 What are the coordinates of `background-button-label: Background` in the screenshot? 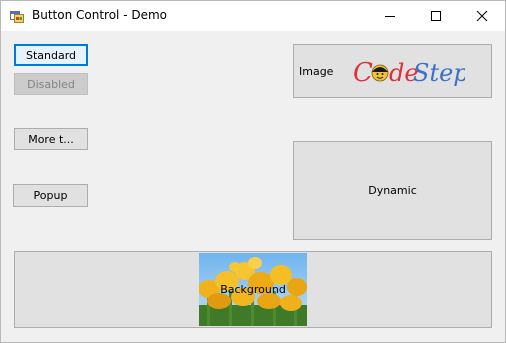 It's located at (253, 289).